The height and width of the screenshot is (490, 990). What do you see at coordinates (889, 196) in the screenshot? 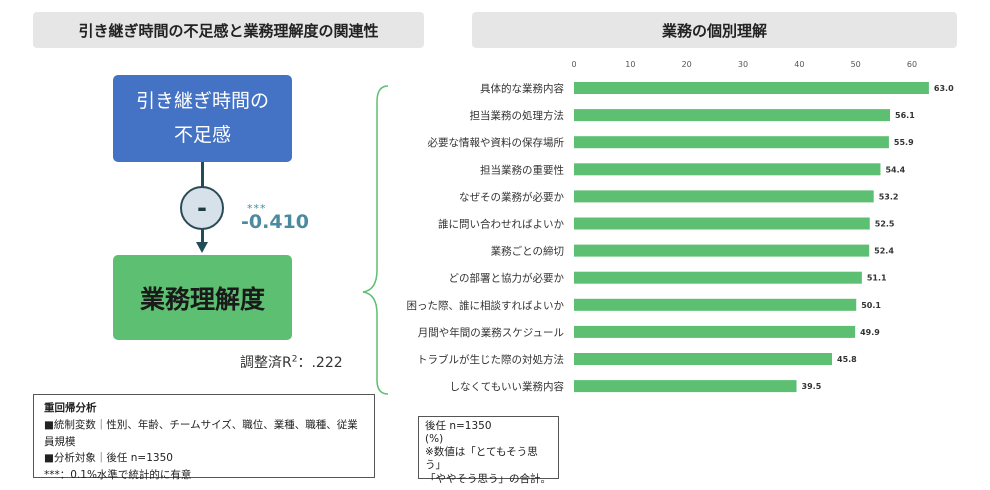
I see `value-label-4: 53.2` at bounding box center [889, 196].